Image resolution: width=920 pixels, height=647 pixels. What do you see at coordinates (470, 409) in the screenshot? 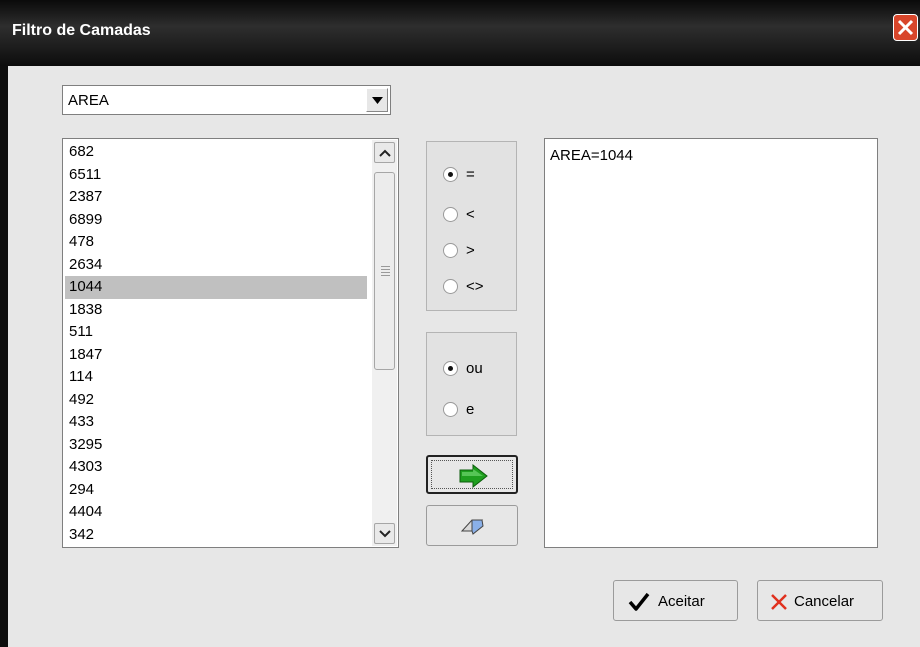
I see `connector-label: e` at bounding box center [470, 409].